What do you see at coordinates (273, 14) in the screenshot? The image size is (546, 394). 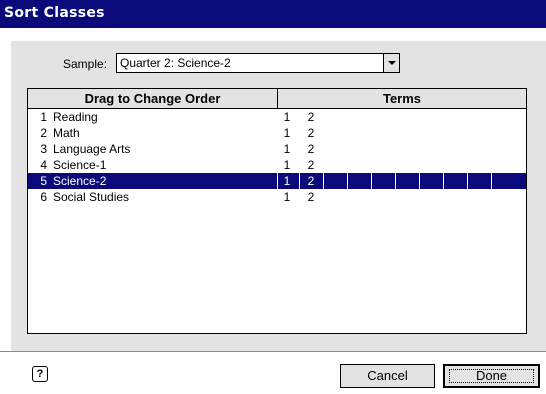 I see `title-bar: Sort Classes` at bounding box center [273, 14].